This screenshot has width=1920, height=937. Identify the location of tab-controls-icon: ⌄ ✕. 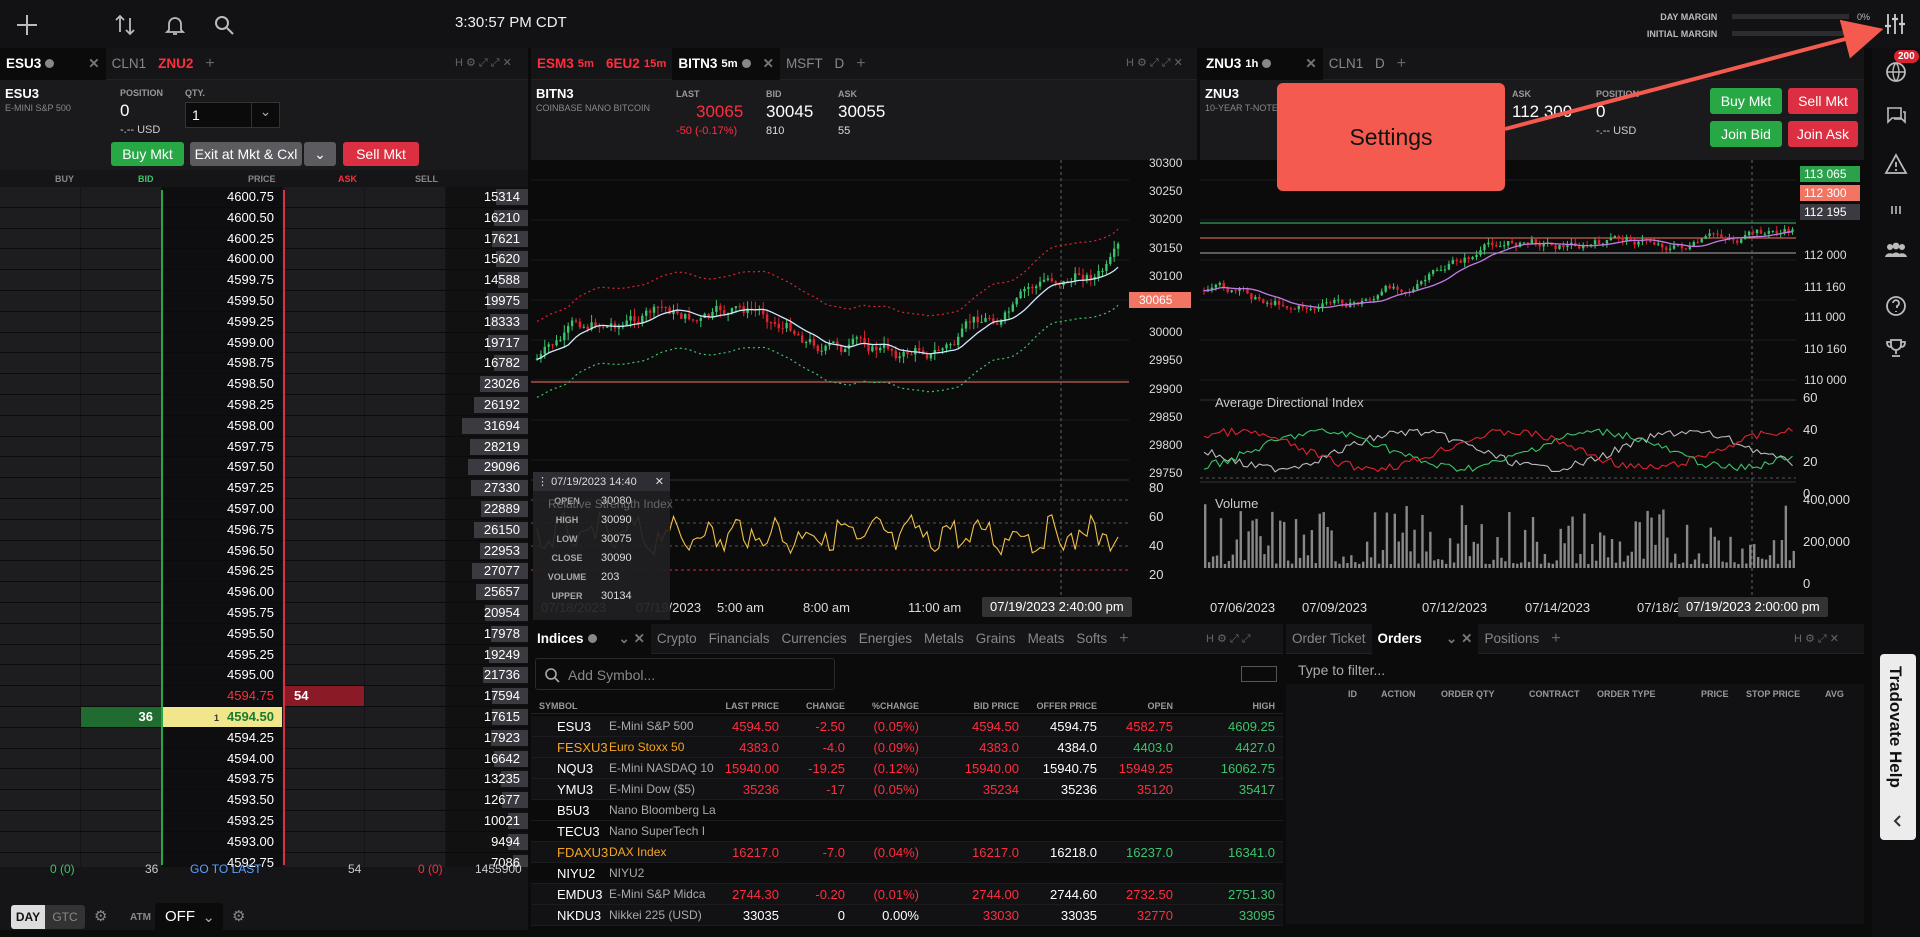
(632, 639).